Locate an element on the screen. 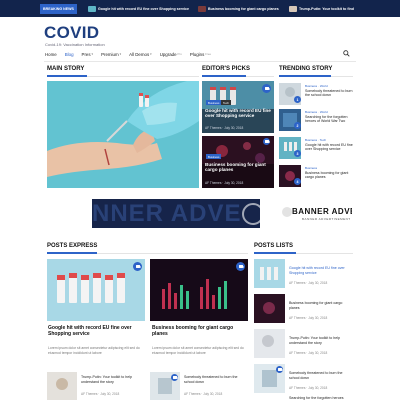 The height and width of the screenshot is (400, 400). data-screen-image is located at coordinates (199, 290).